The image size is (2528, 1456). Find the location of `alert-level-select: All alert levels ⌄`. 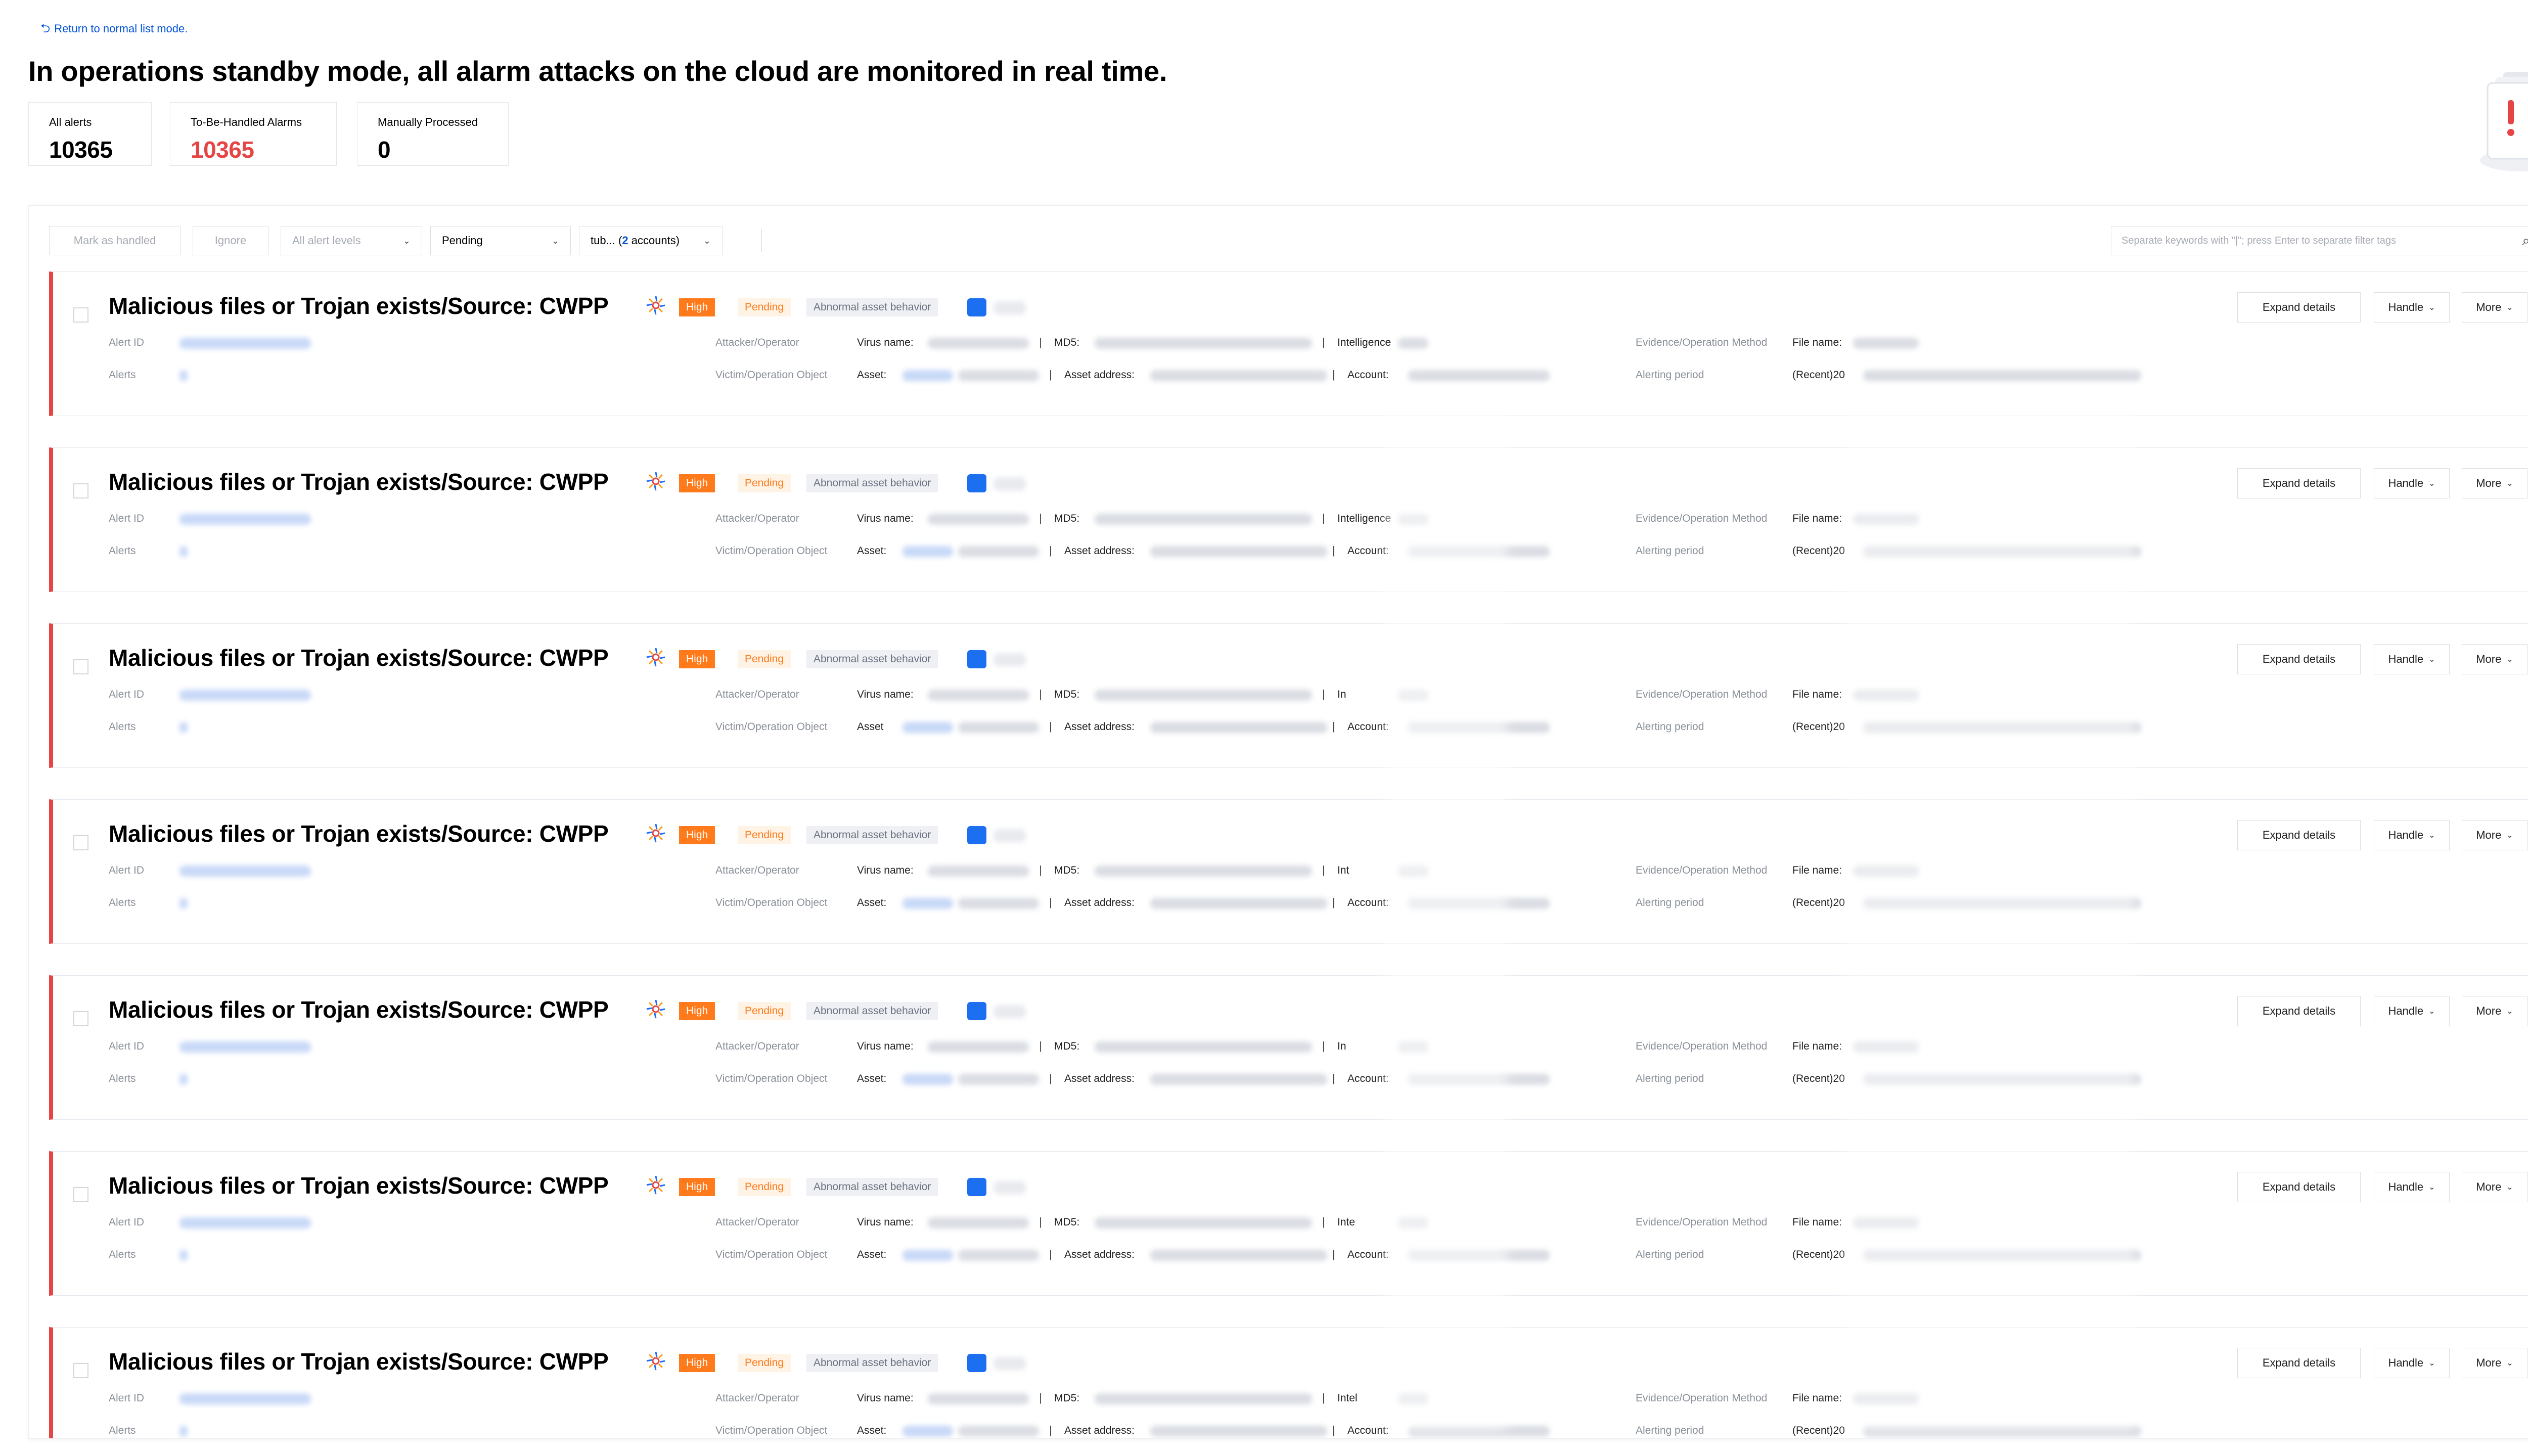

alert-level-select: All alert levels ⌄ is located at coordinates (352, 240).